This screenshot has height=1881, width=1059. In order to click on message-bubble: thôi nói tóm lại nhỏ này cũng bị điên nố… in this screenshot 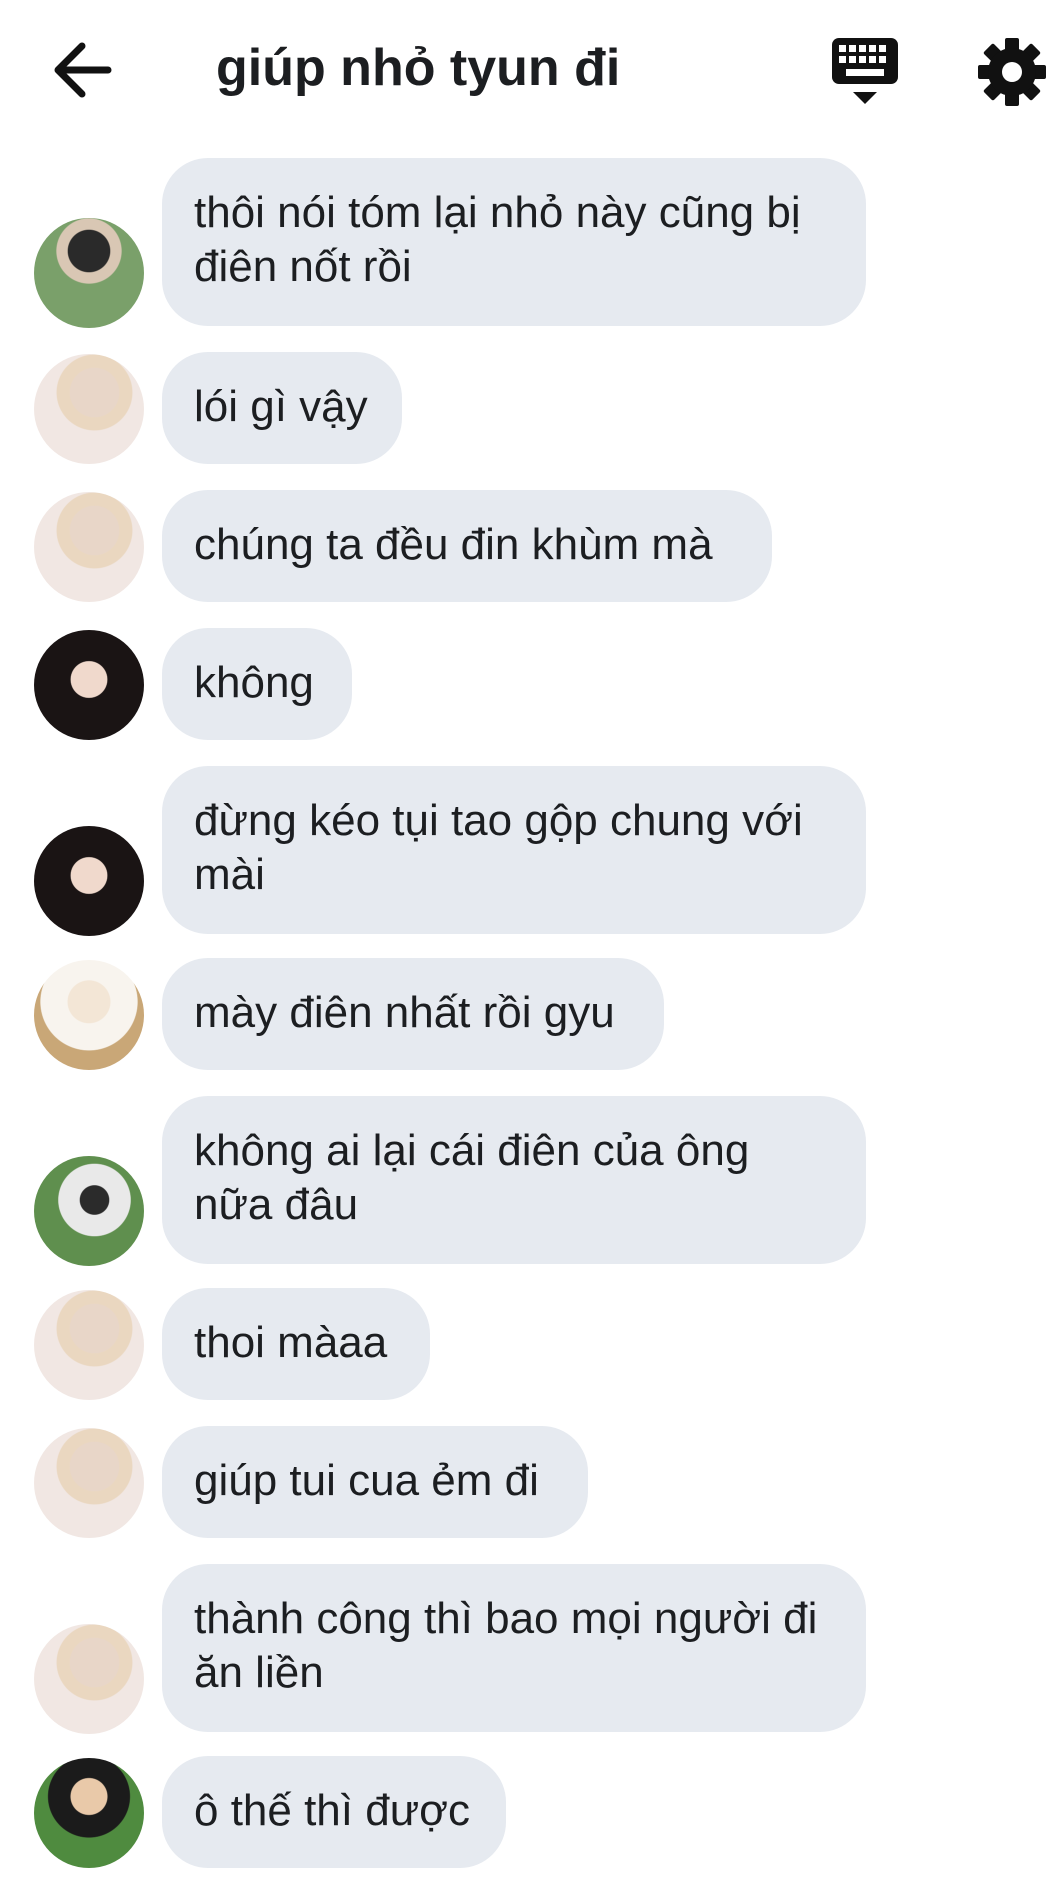, I will do `click(514, 242)`.